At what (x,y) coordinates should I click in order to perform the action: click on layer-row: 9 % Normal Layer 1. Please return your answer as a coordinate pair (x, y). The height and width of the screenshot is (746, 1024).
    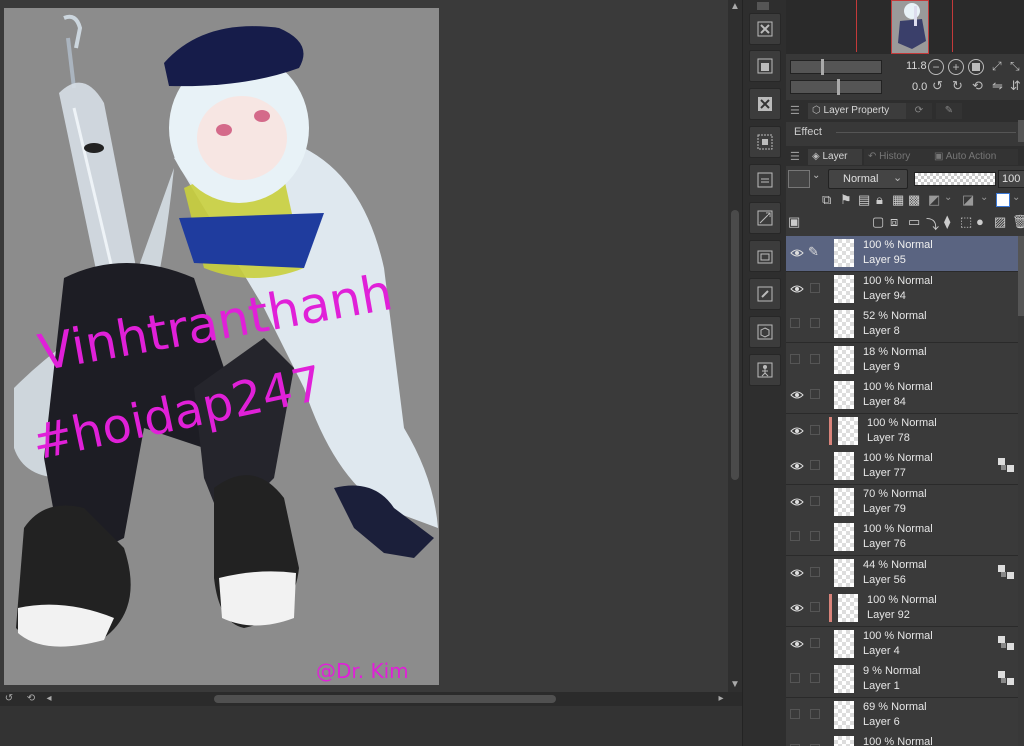
    Looking at the image, I should click on (902, 680).